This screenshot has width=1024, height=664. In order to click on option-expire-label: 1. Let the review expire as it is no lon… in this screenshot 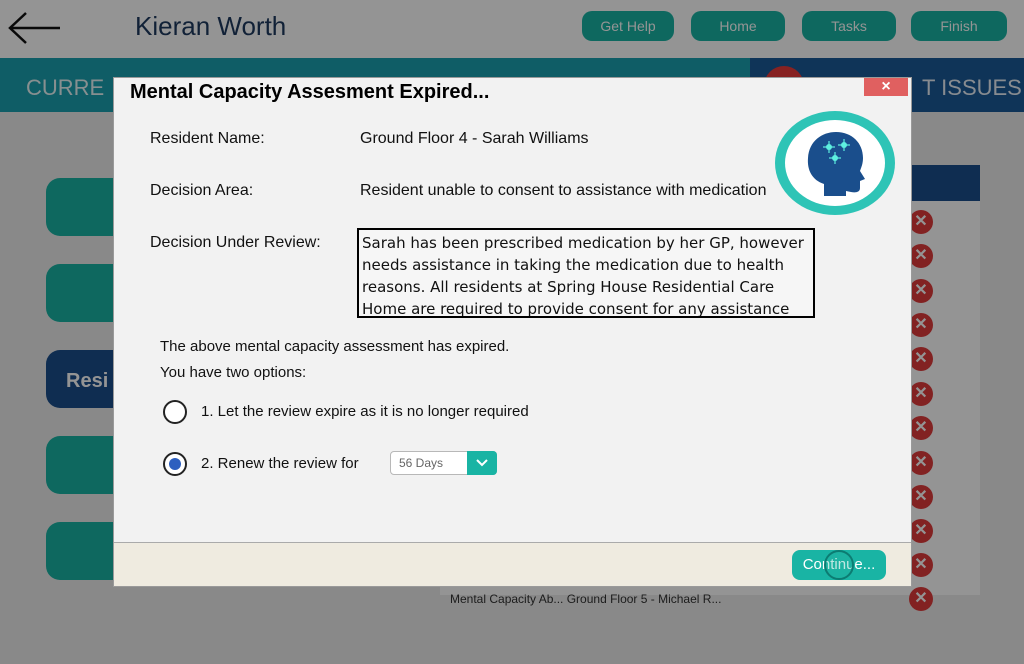, I will do `click(365, 411)`.